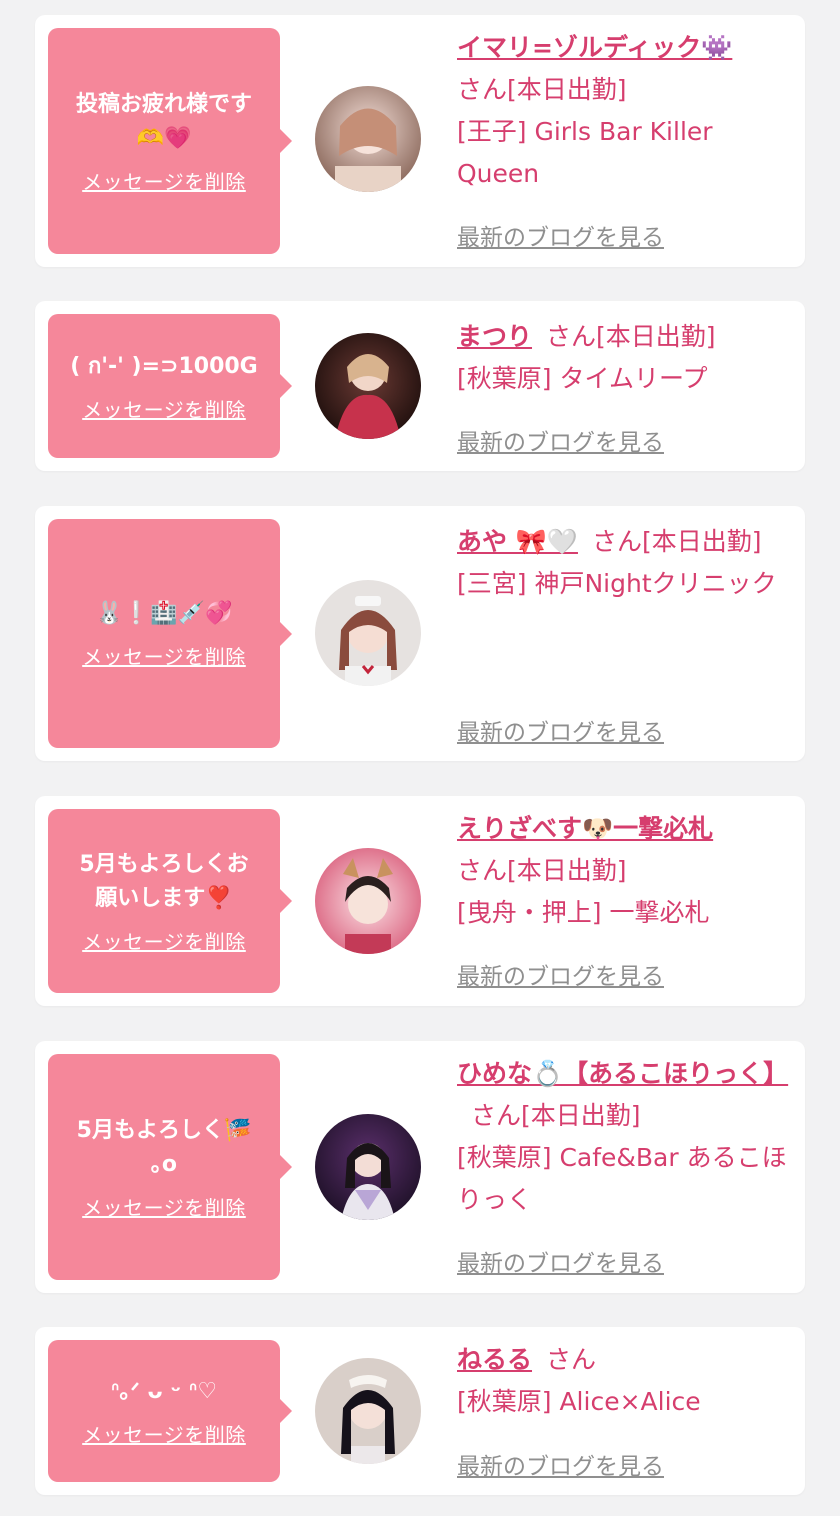  I want to click on cast-info: ねるる さん [秋葉原] Alice×Alice, so click(622, 1381).